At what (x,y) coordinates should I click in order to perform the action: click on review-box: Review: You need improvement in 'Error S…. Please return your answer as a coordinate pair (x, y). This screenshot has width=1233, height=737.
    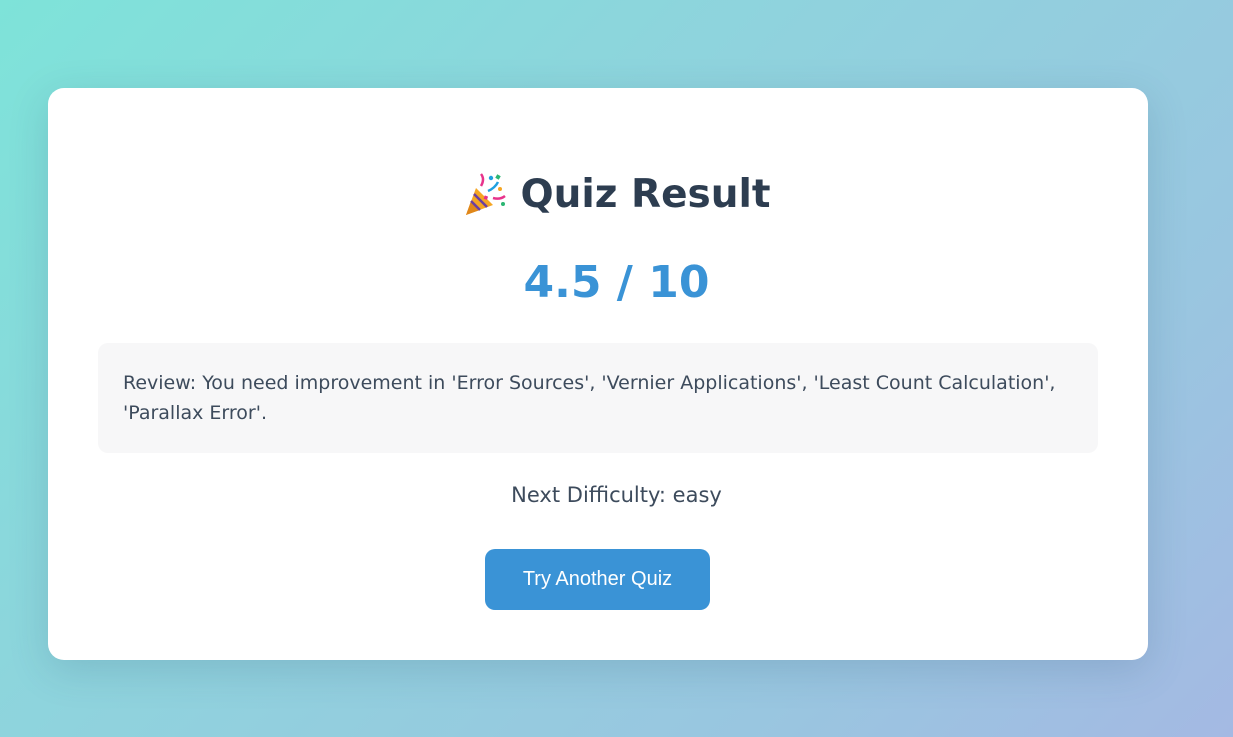
    Looking at the image, I should click on (598, 398).